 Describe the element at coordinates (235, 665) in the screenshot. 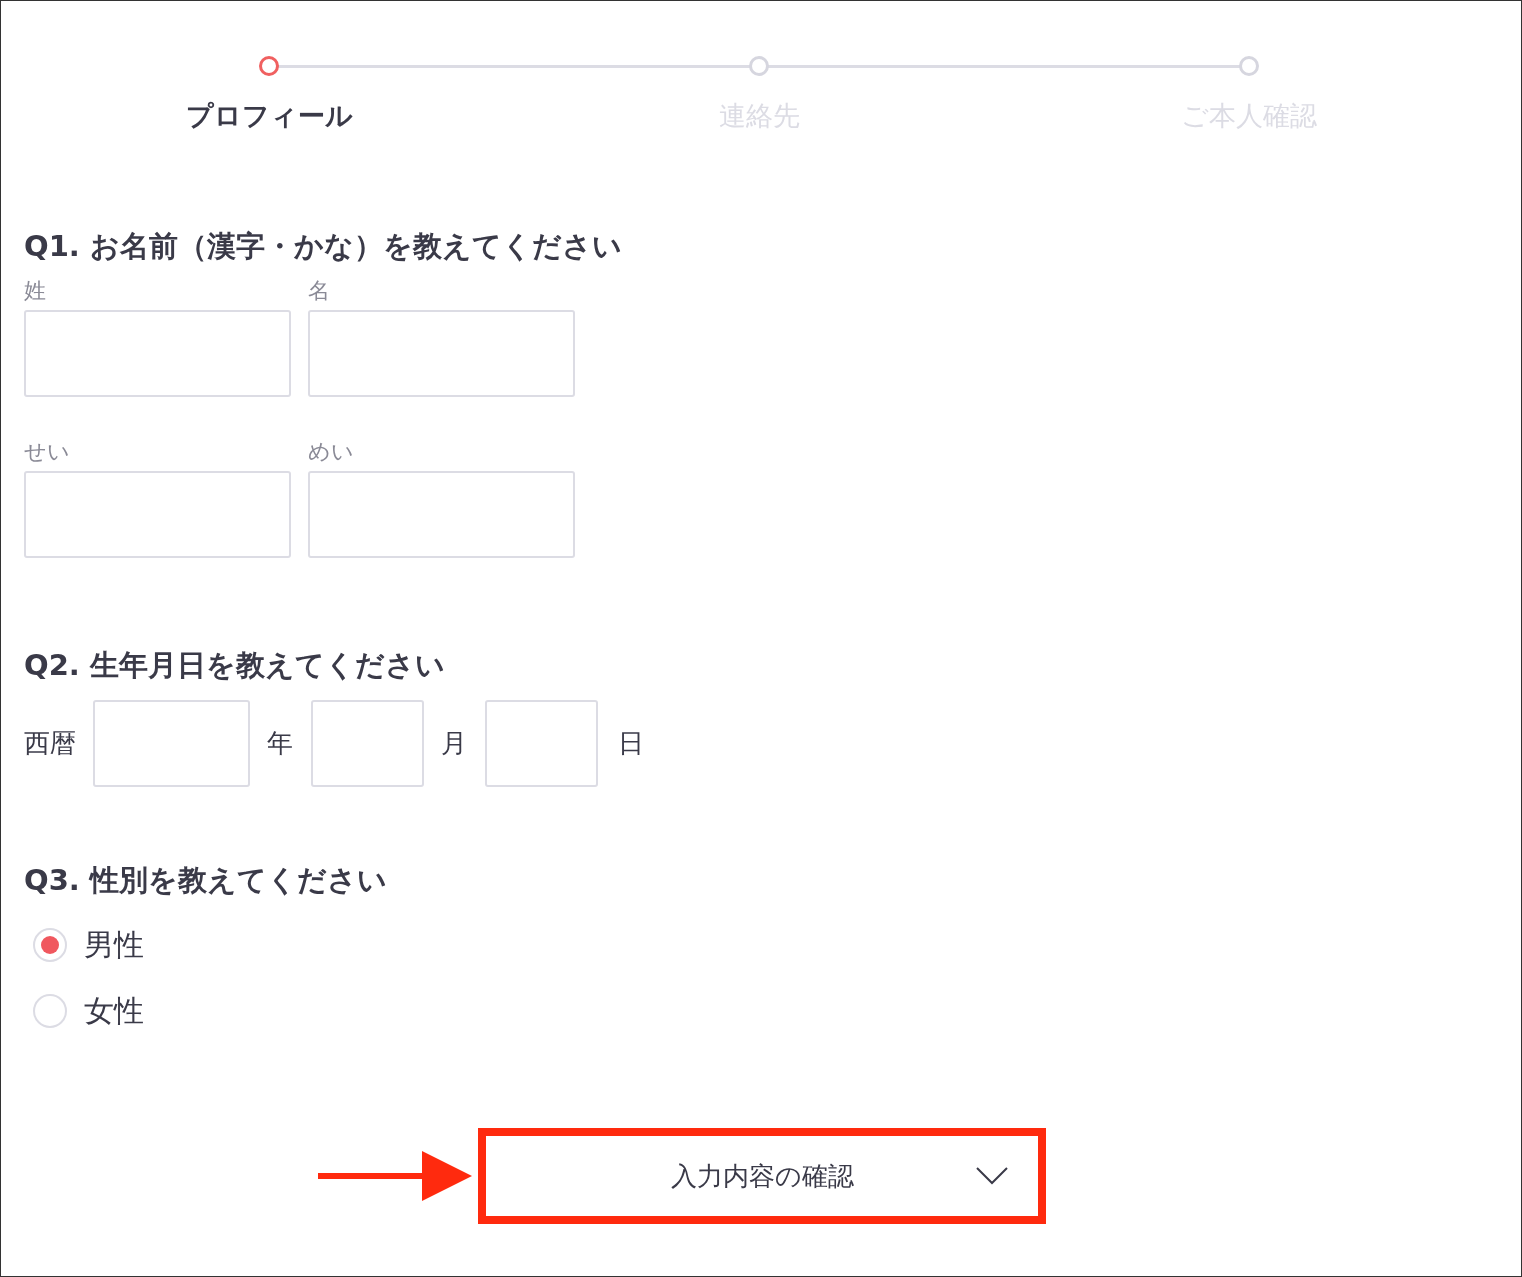

I see `question-title: Q2. 生年月日を教えてください` at that location.